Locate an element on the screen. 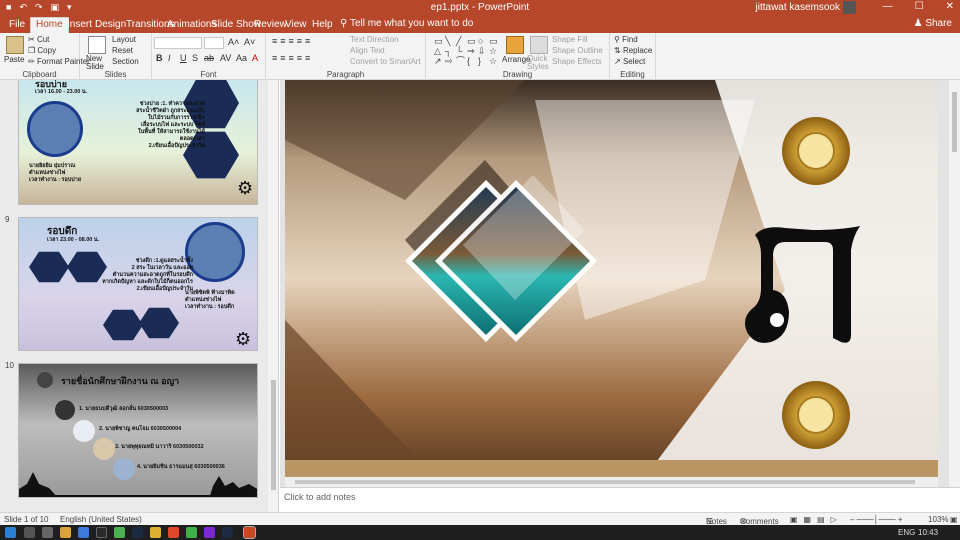 This screenshot has width=960, height=540. shape-option-icon: △ is located at coordinates (439, 51).